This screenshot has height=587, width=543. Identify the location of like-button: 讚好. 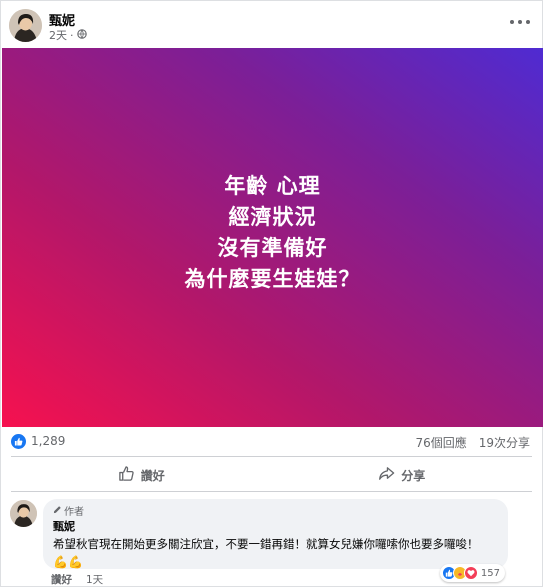
(141, 475).